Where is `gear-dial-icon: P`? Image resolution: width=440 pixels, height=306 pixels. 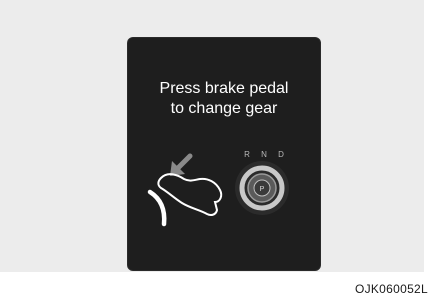
gear-dial-icon: P is located at coordinates (262, 188).